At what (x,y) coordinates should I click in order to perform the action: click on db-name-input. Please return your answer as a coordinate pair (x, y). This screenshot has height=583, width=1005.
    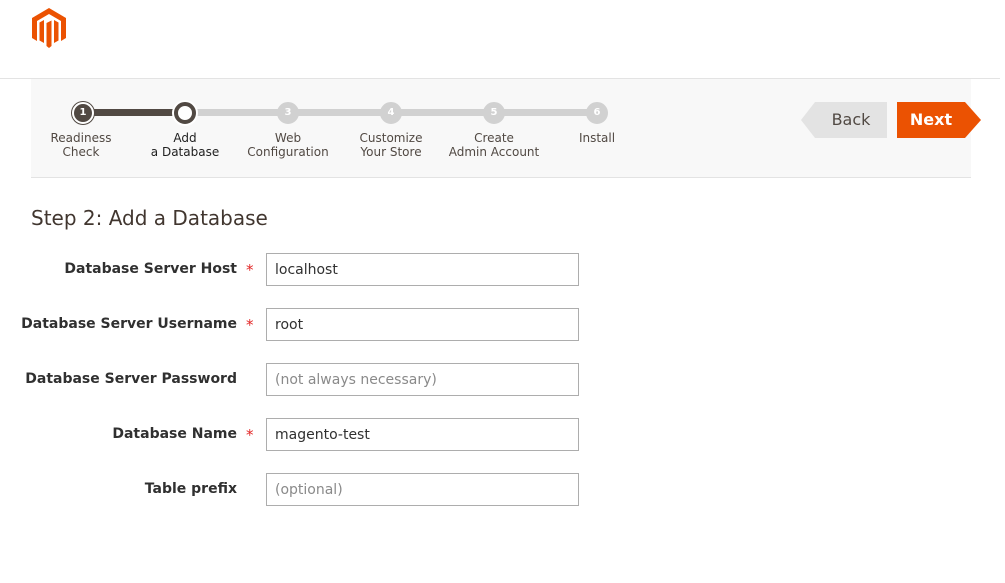
    Looking at the image, I should click on (422, 434).